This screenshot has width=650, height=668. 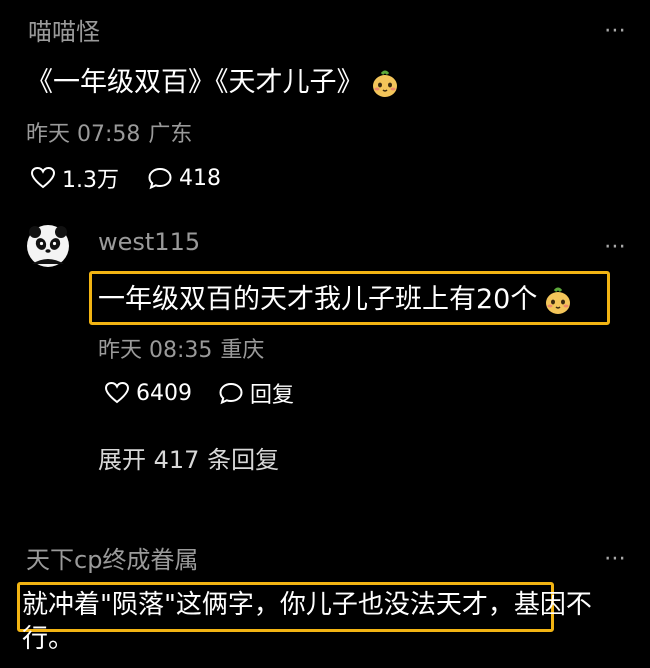 I want to click on comment-actions: 1.3万 418, so click(x=125, y=178).